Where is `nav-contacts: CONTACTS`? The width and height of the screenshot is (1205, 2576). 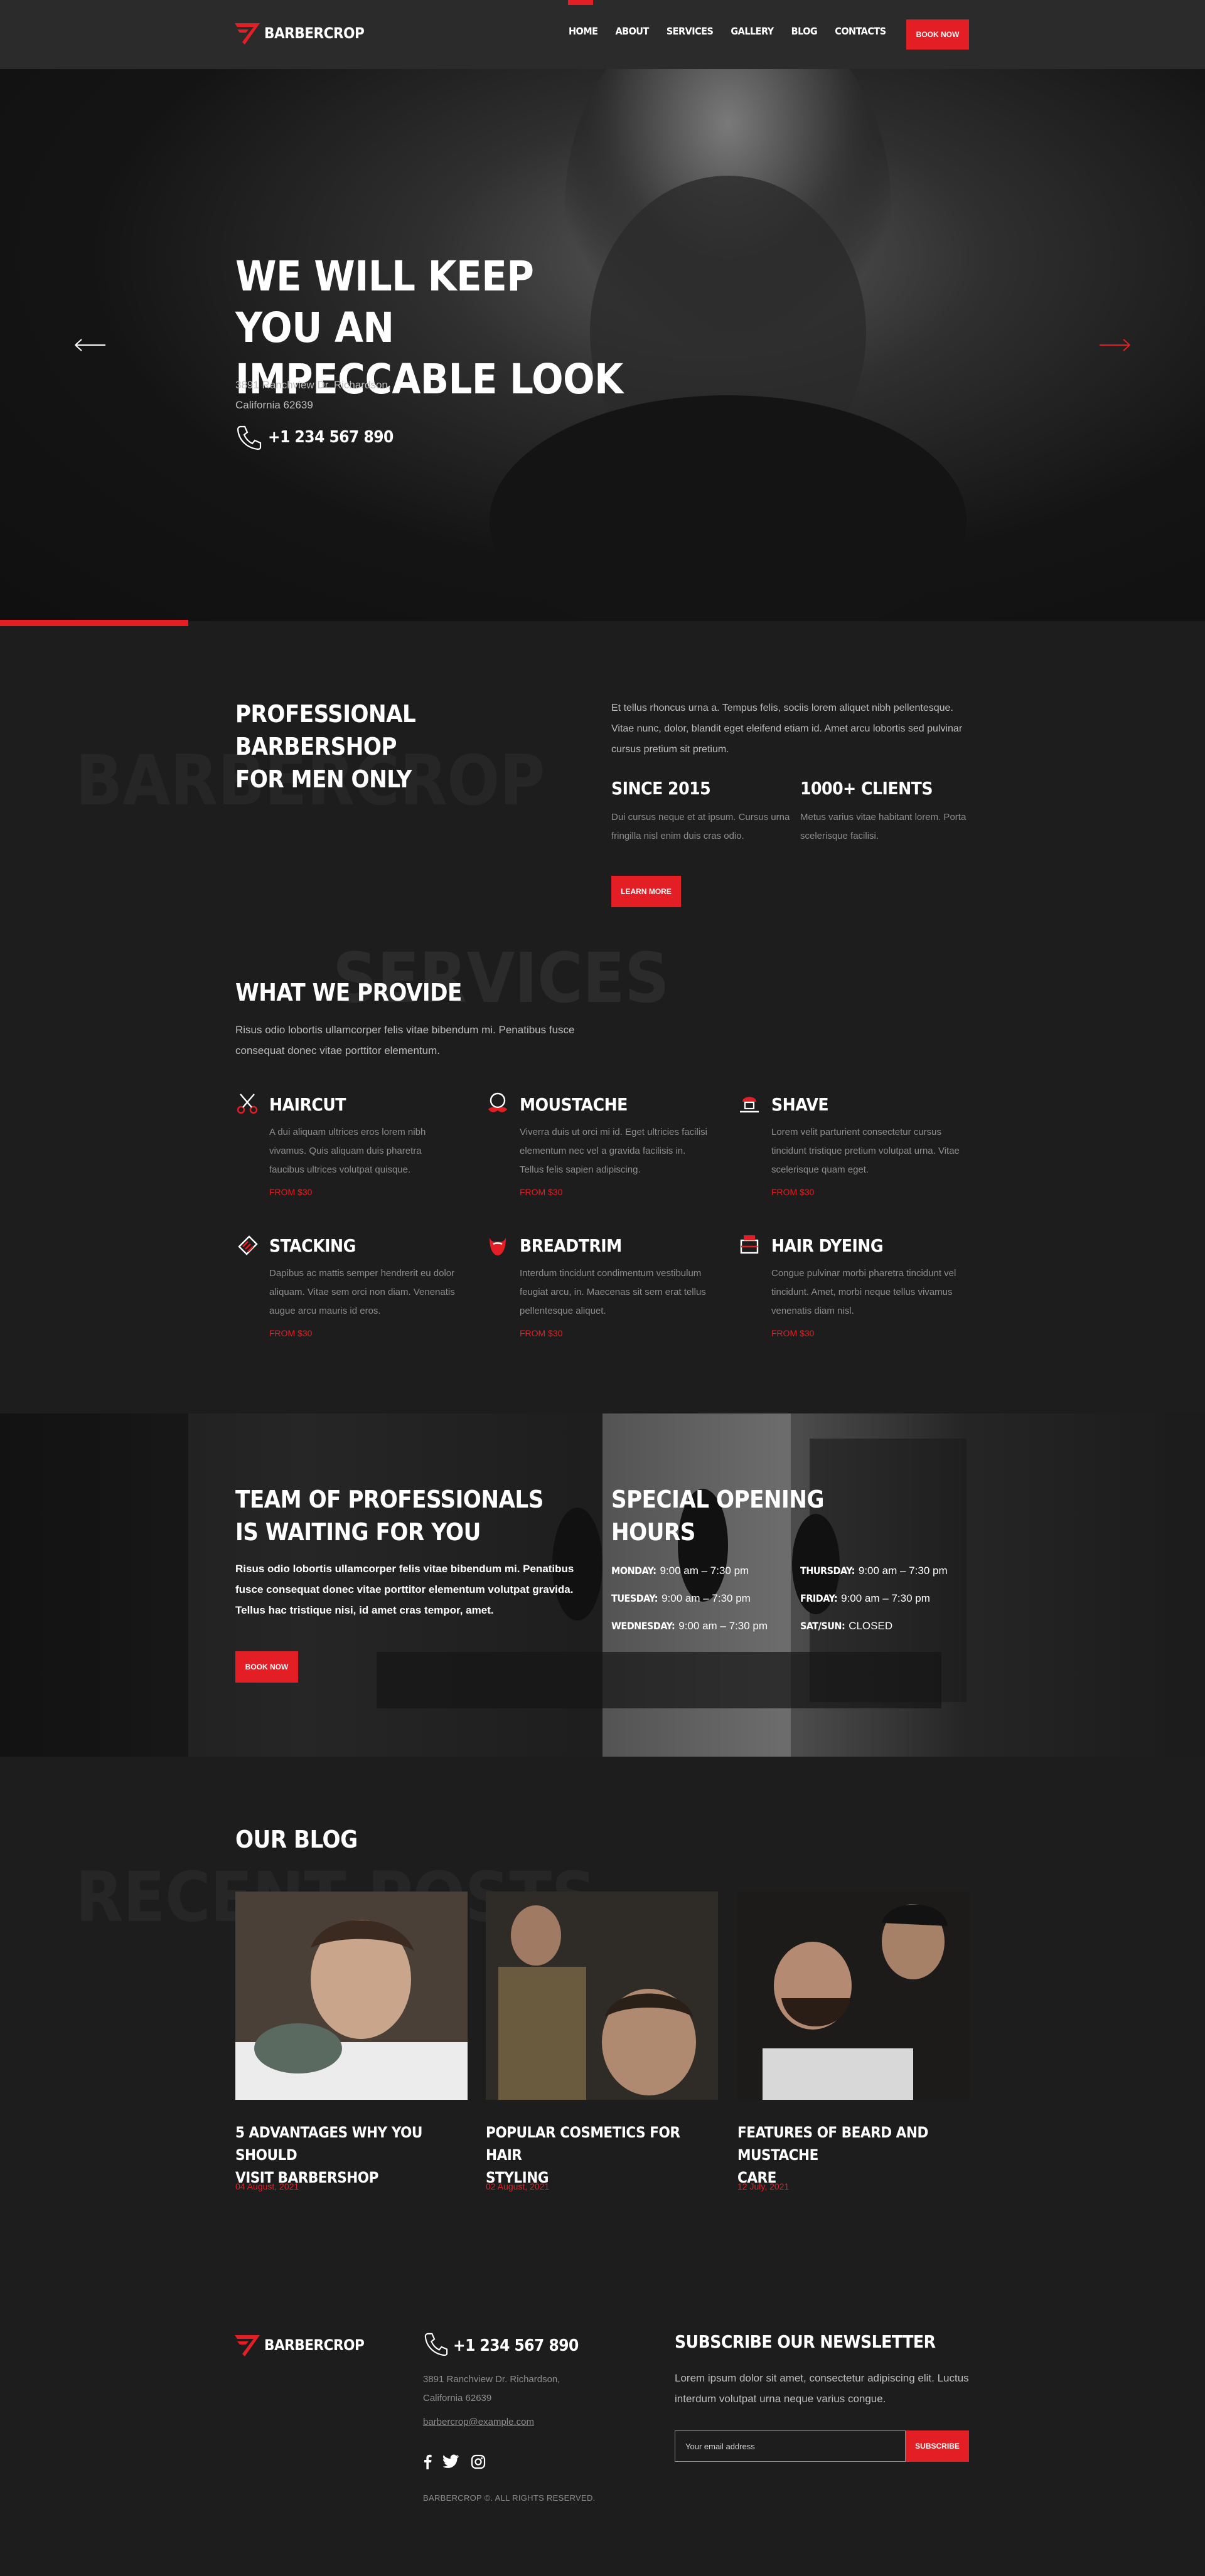
nav-contacts: CONTACTS is located at coordinates (860, 31).